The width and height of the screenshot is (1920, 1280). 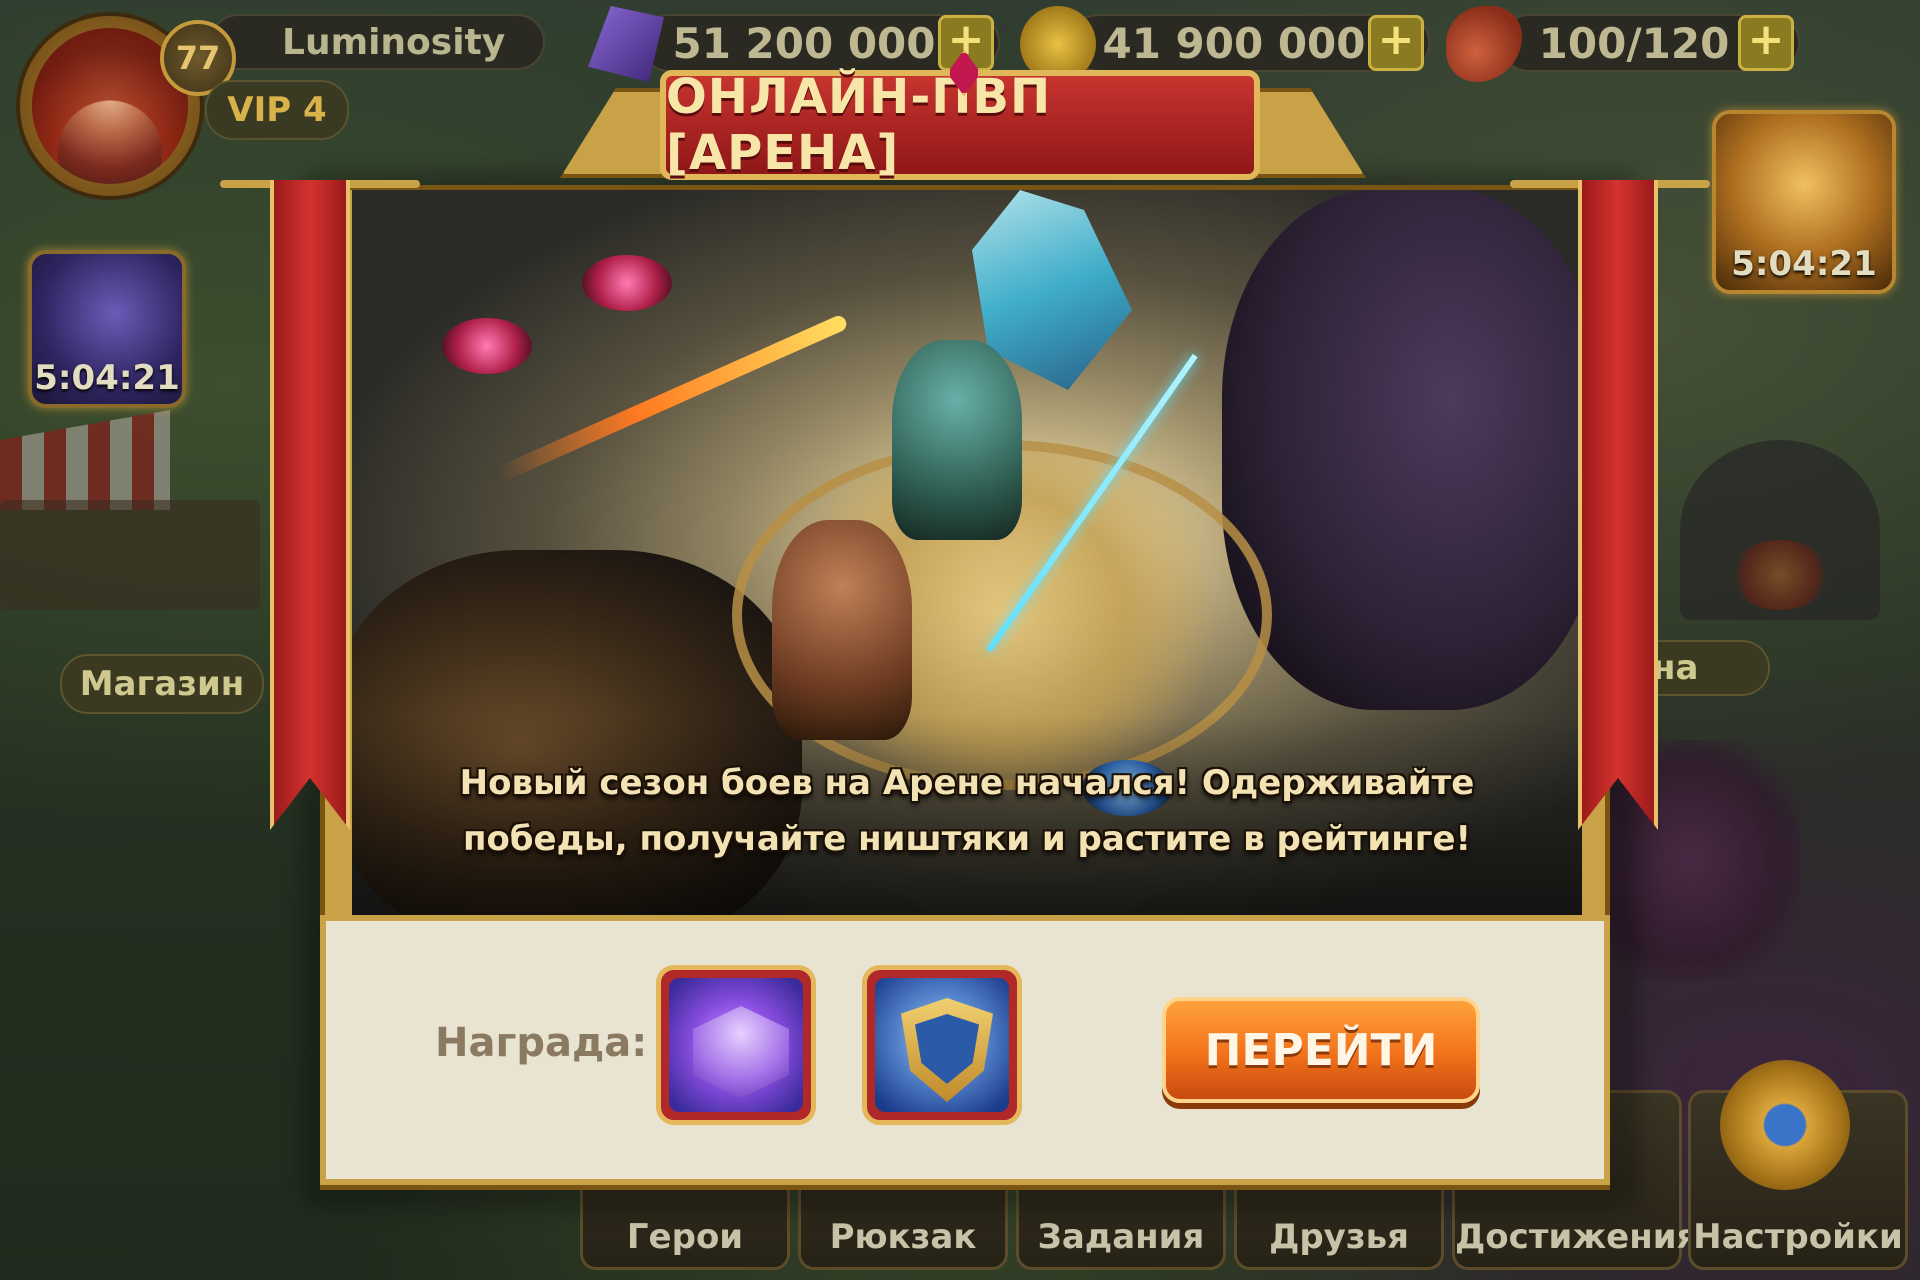 What do you see at coordinates (804, 43) in the screenshot?
I see `gems-value: 51 200 000` at bounding box center [804, 43].